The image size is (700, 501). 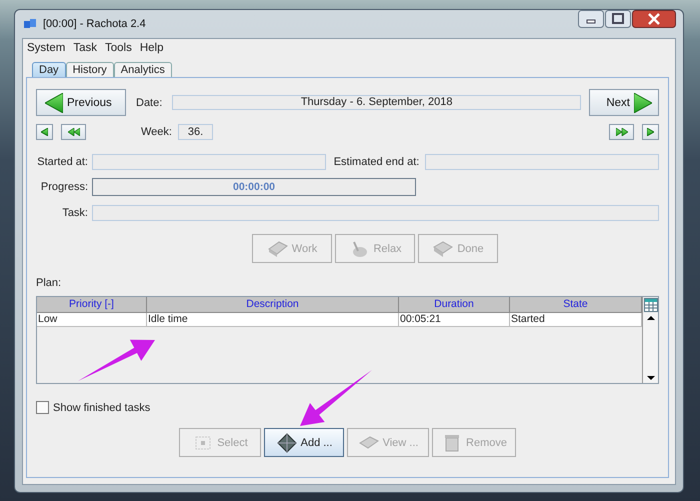 I want to click on tab: Analytics, so click(x=143, y=69).